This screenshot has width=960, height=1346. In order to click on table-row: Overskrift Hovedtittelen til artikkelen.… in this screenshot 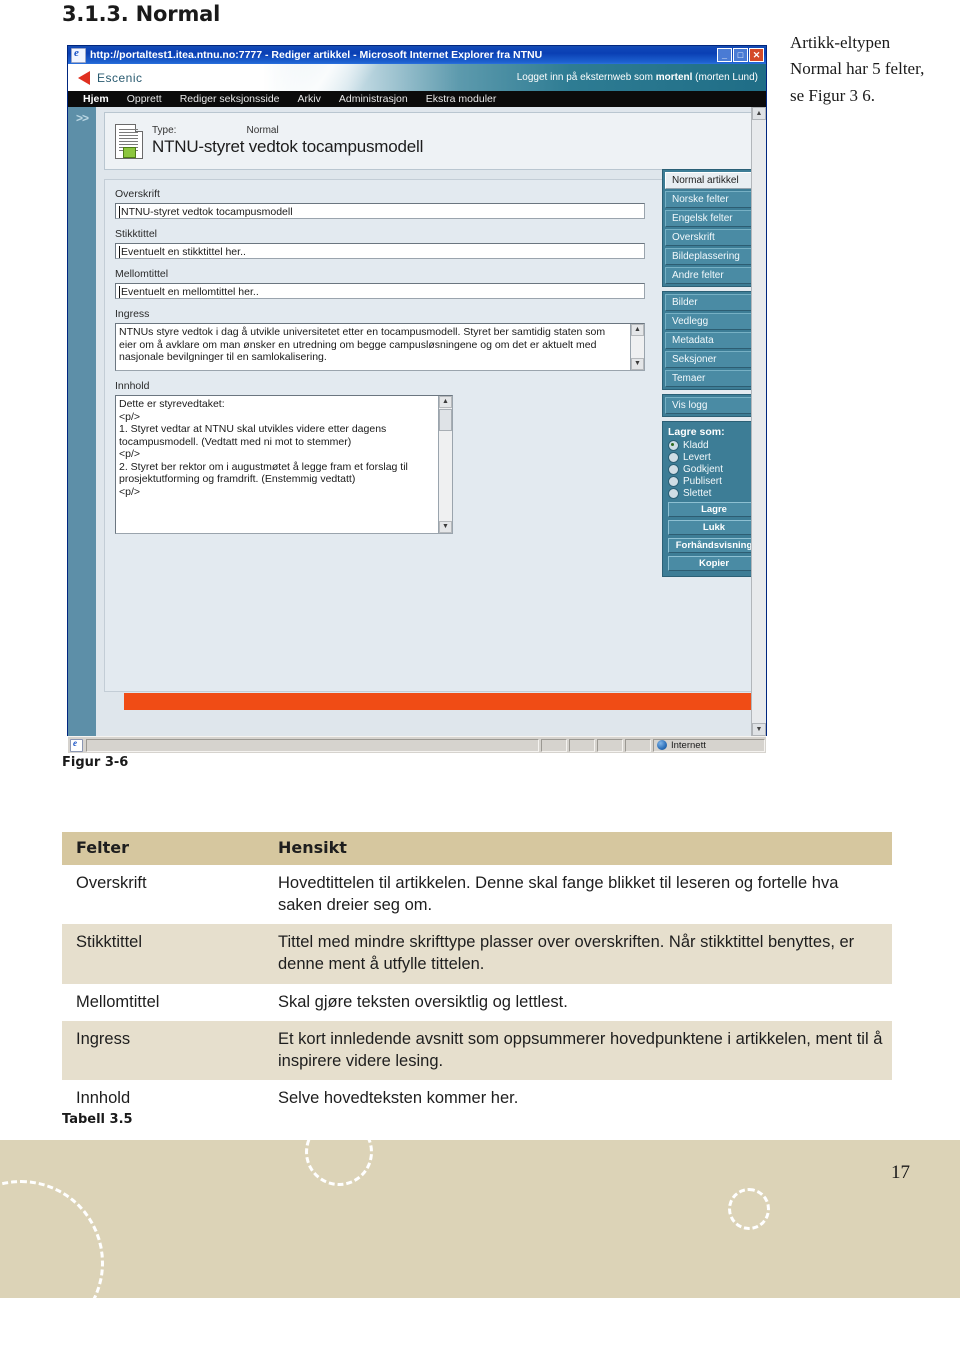, I will do `click(477, 894)`.